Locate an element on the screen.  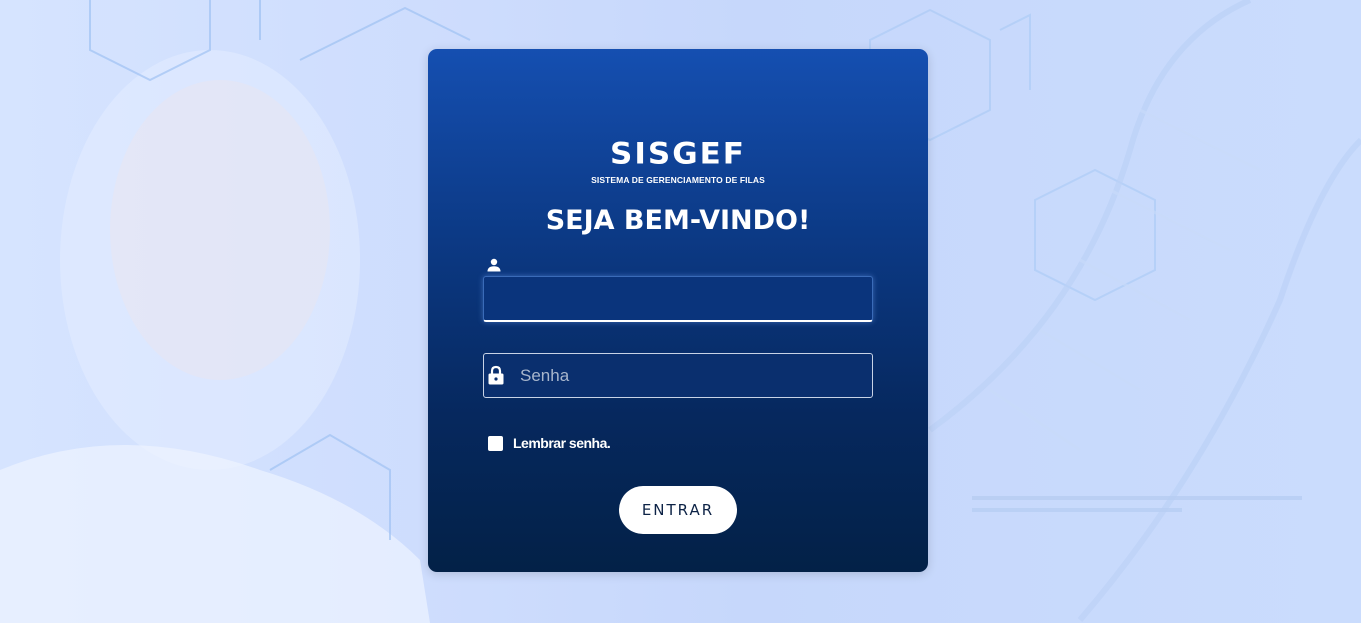
remember-checkbox is located at coordinates (495, 443).